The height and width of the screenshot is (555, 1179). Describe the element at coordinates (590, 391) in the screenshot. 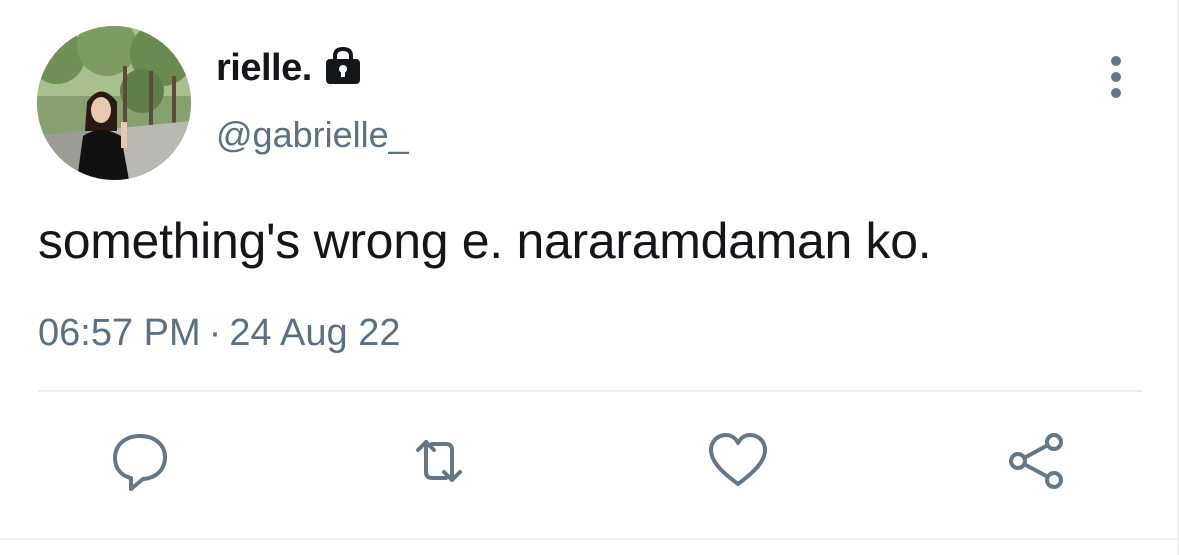

I see `divider` at that location.